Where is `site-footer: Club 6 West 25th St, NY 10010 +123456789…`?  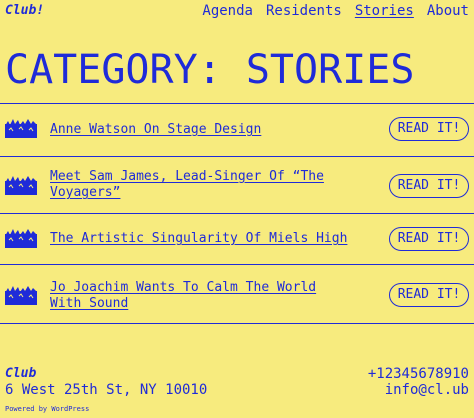 site-footer: Club 6 West 25th St, NY 10010 +123456789… is located at coordinates (237, 390).